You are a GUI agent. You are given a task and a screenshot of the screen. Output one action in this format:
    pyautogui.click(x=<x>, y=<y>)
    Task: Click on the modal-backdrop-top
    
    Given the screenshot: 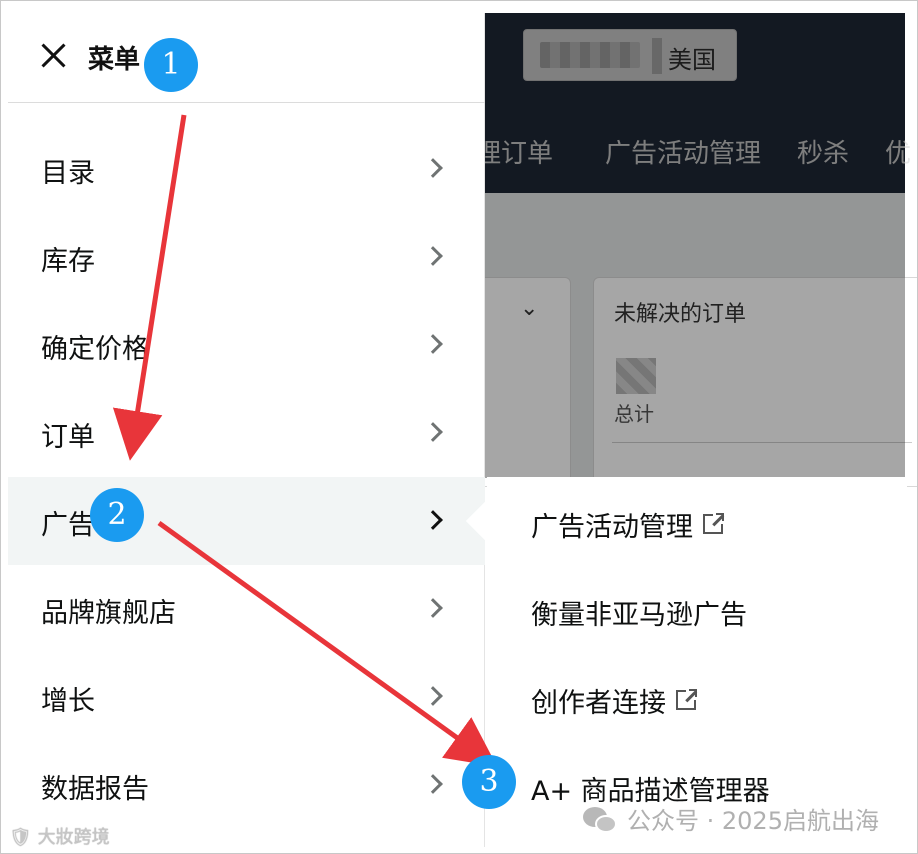 What is the action you would take?
    pyautogui.click(x=695, y=103)
    